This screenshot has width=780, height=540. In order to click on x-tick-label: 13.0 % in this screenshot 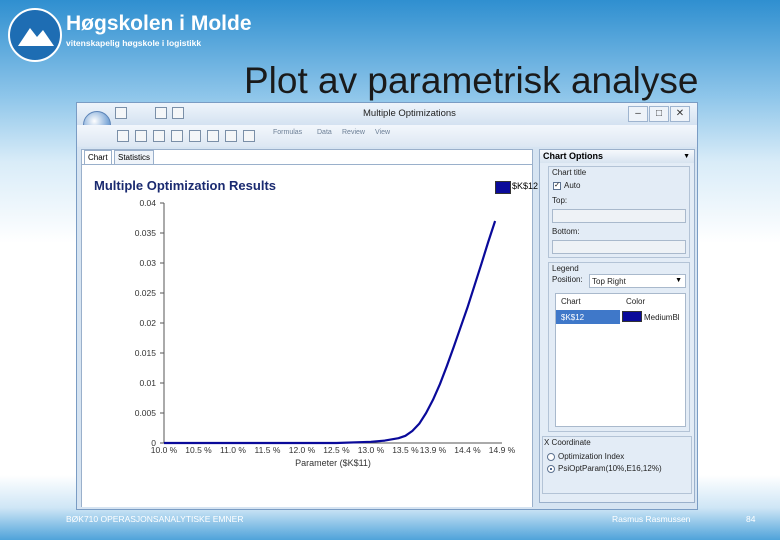, I will do `click(371, 450)`.